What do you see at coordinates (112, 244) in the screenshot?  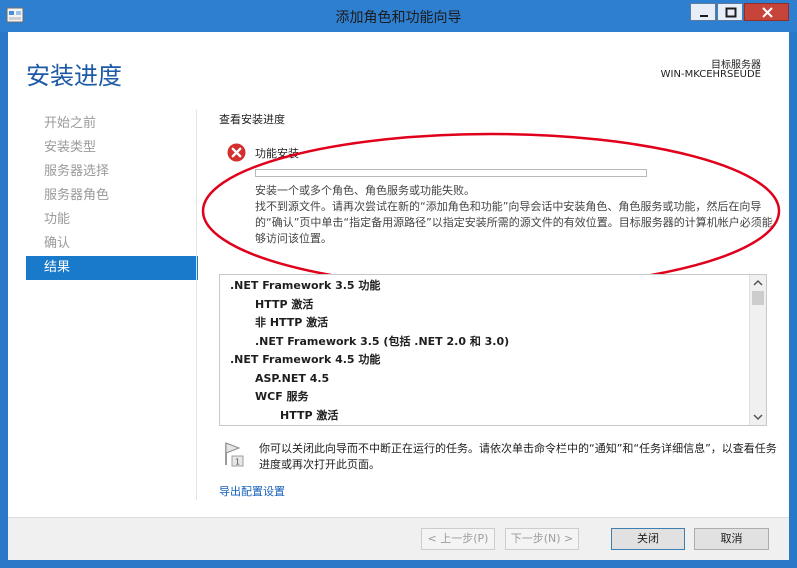 I see `nav-item-confirmation: 确认` at bounding box center [112, 244].